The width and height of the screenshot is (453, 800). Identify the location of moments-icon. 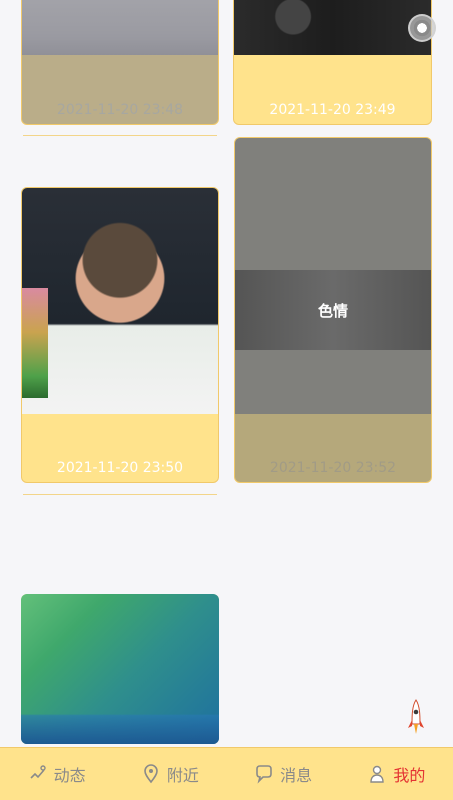
(38, 774).